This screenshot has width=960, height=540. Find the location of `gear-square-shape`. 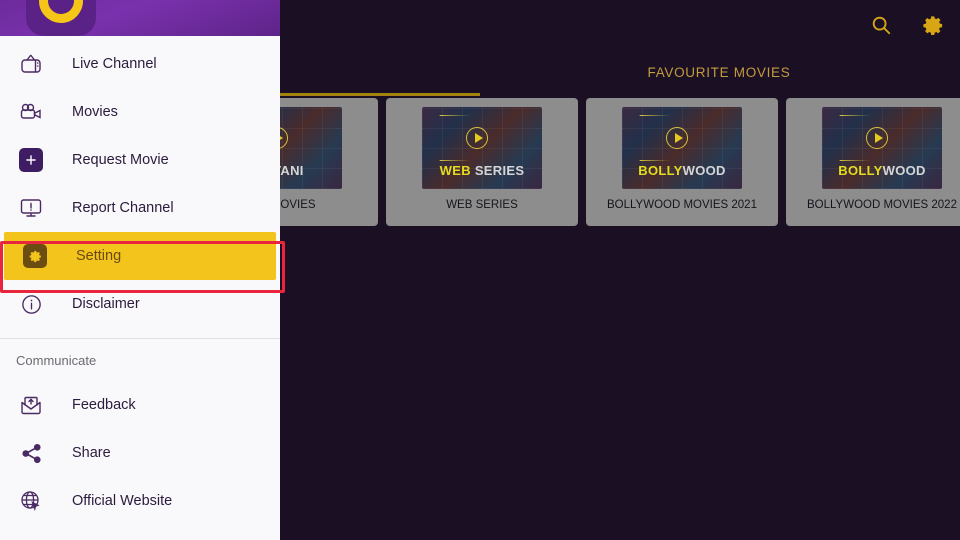

gear-square-shape is located at coordinates (35, 256).